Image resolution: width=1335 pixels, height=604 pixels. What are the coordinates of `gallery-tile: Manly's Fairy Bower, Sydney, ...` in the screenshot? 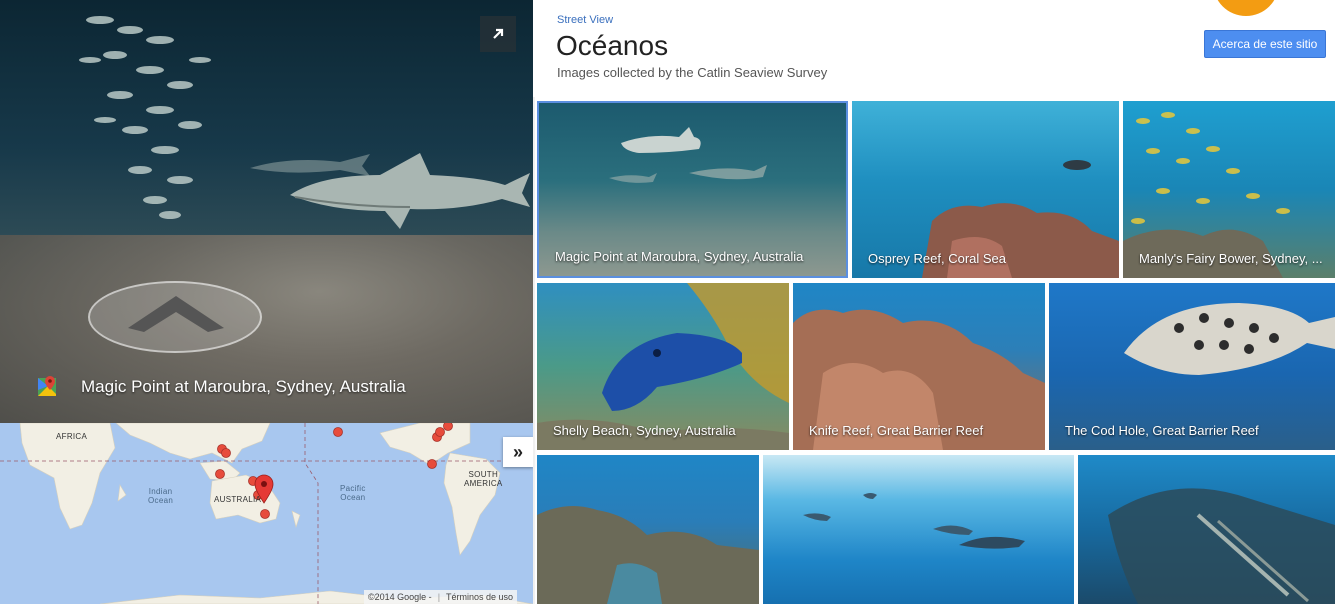 It's located at (1229, 189).